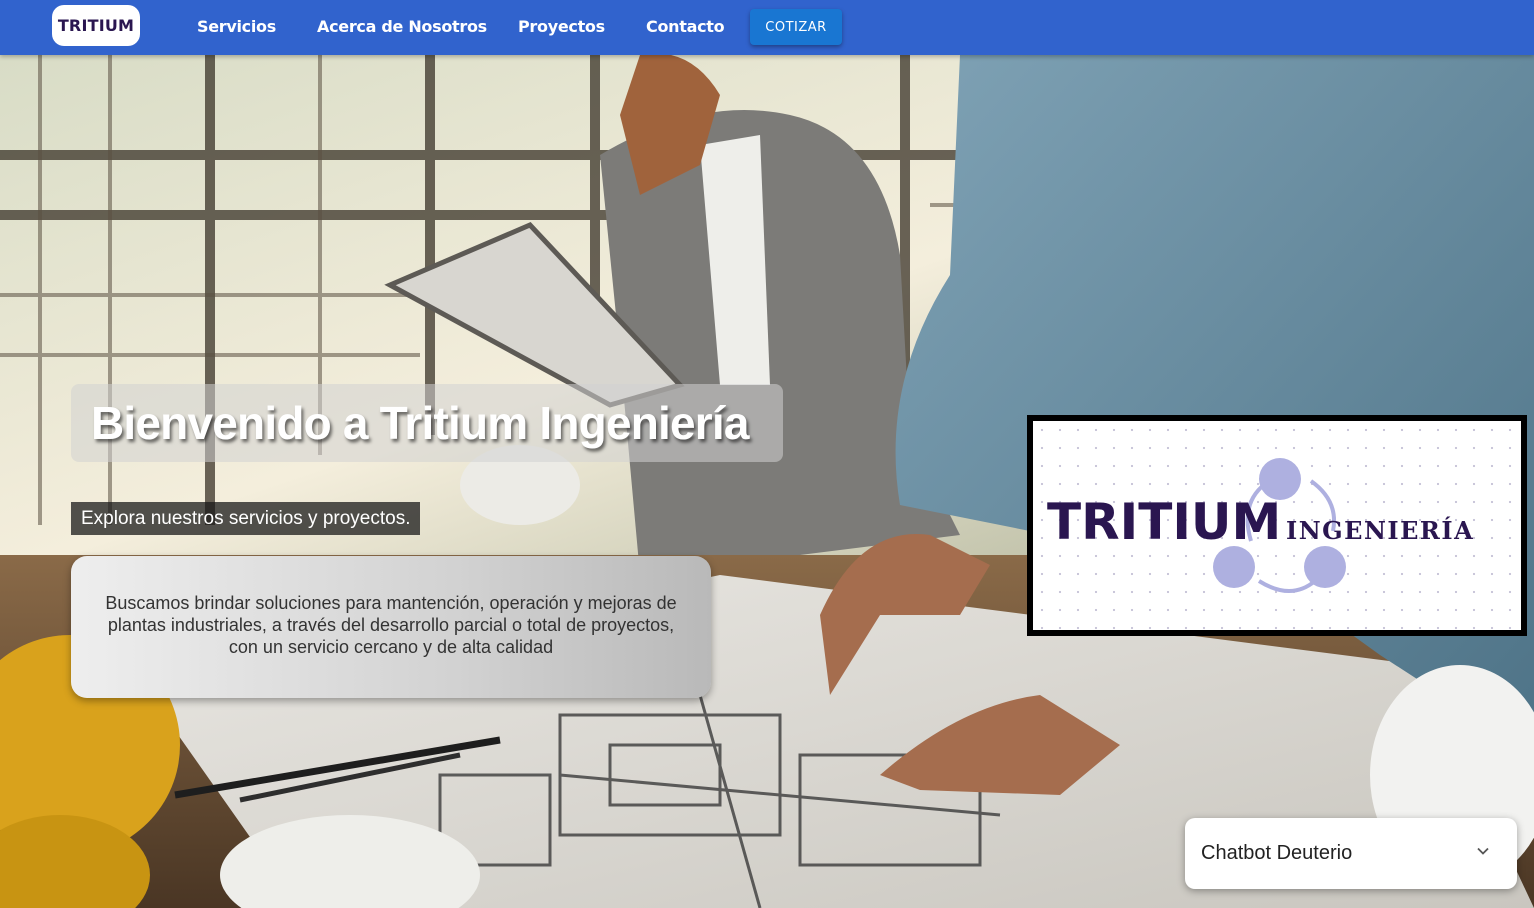 The image size is (1534, 908). What do you see at coordinates (1483, 853) in the screenshot?
I see `chevron-down-icon` at bounding box center [1483, 853].